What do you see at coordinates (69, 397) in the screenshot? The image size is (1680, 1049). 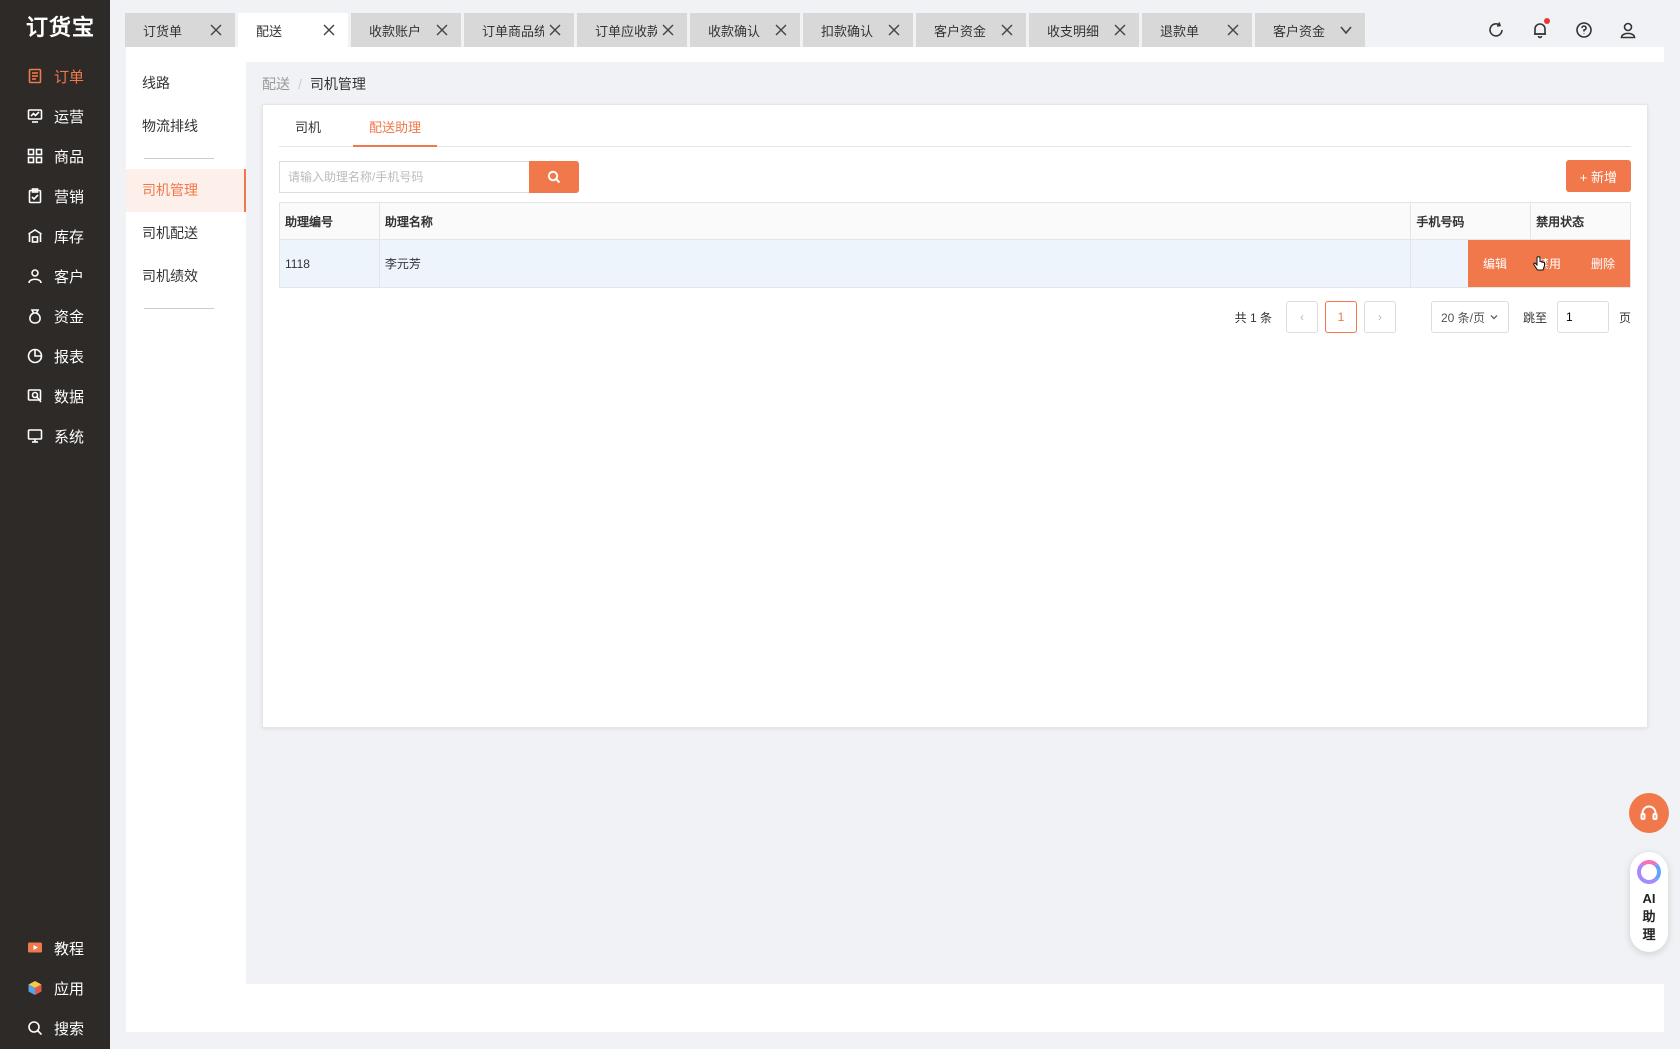 I see `nav-item-label: 数据` at bounding box center [69, 397].